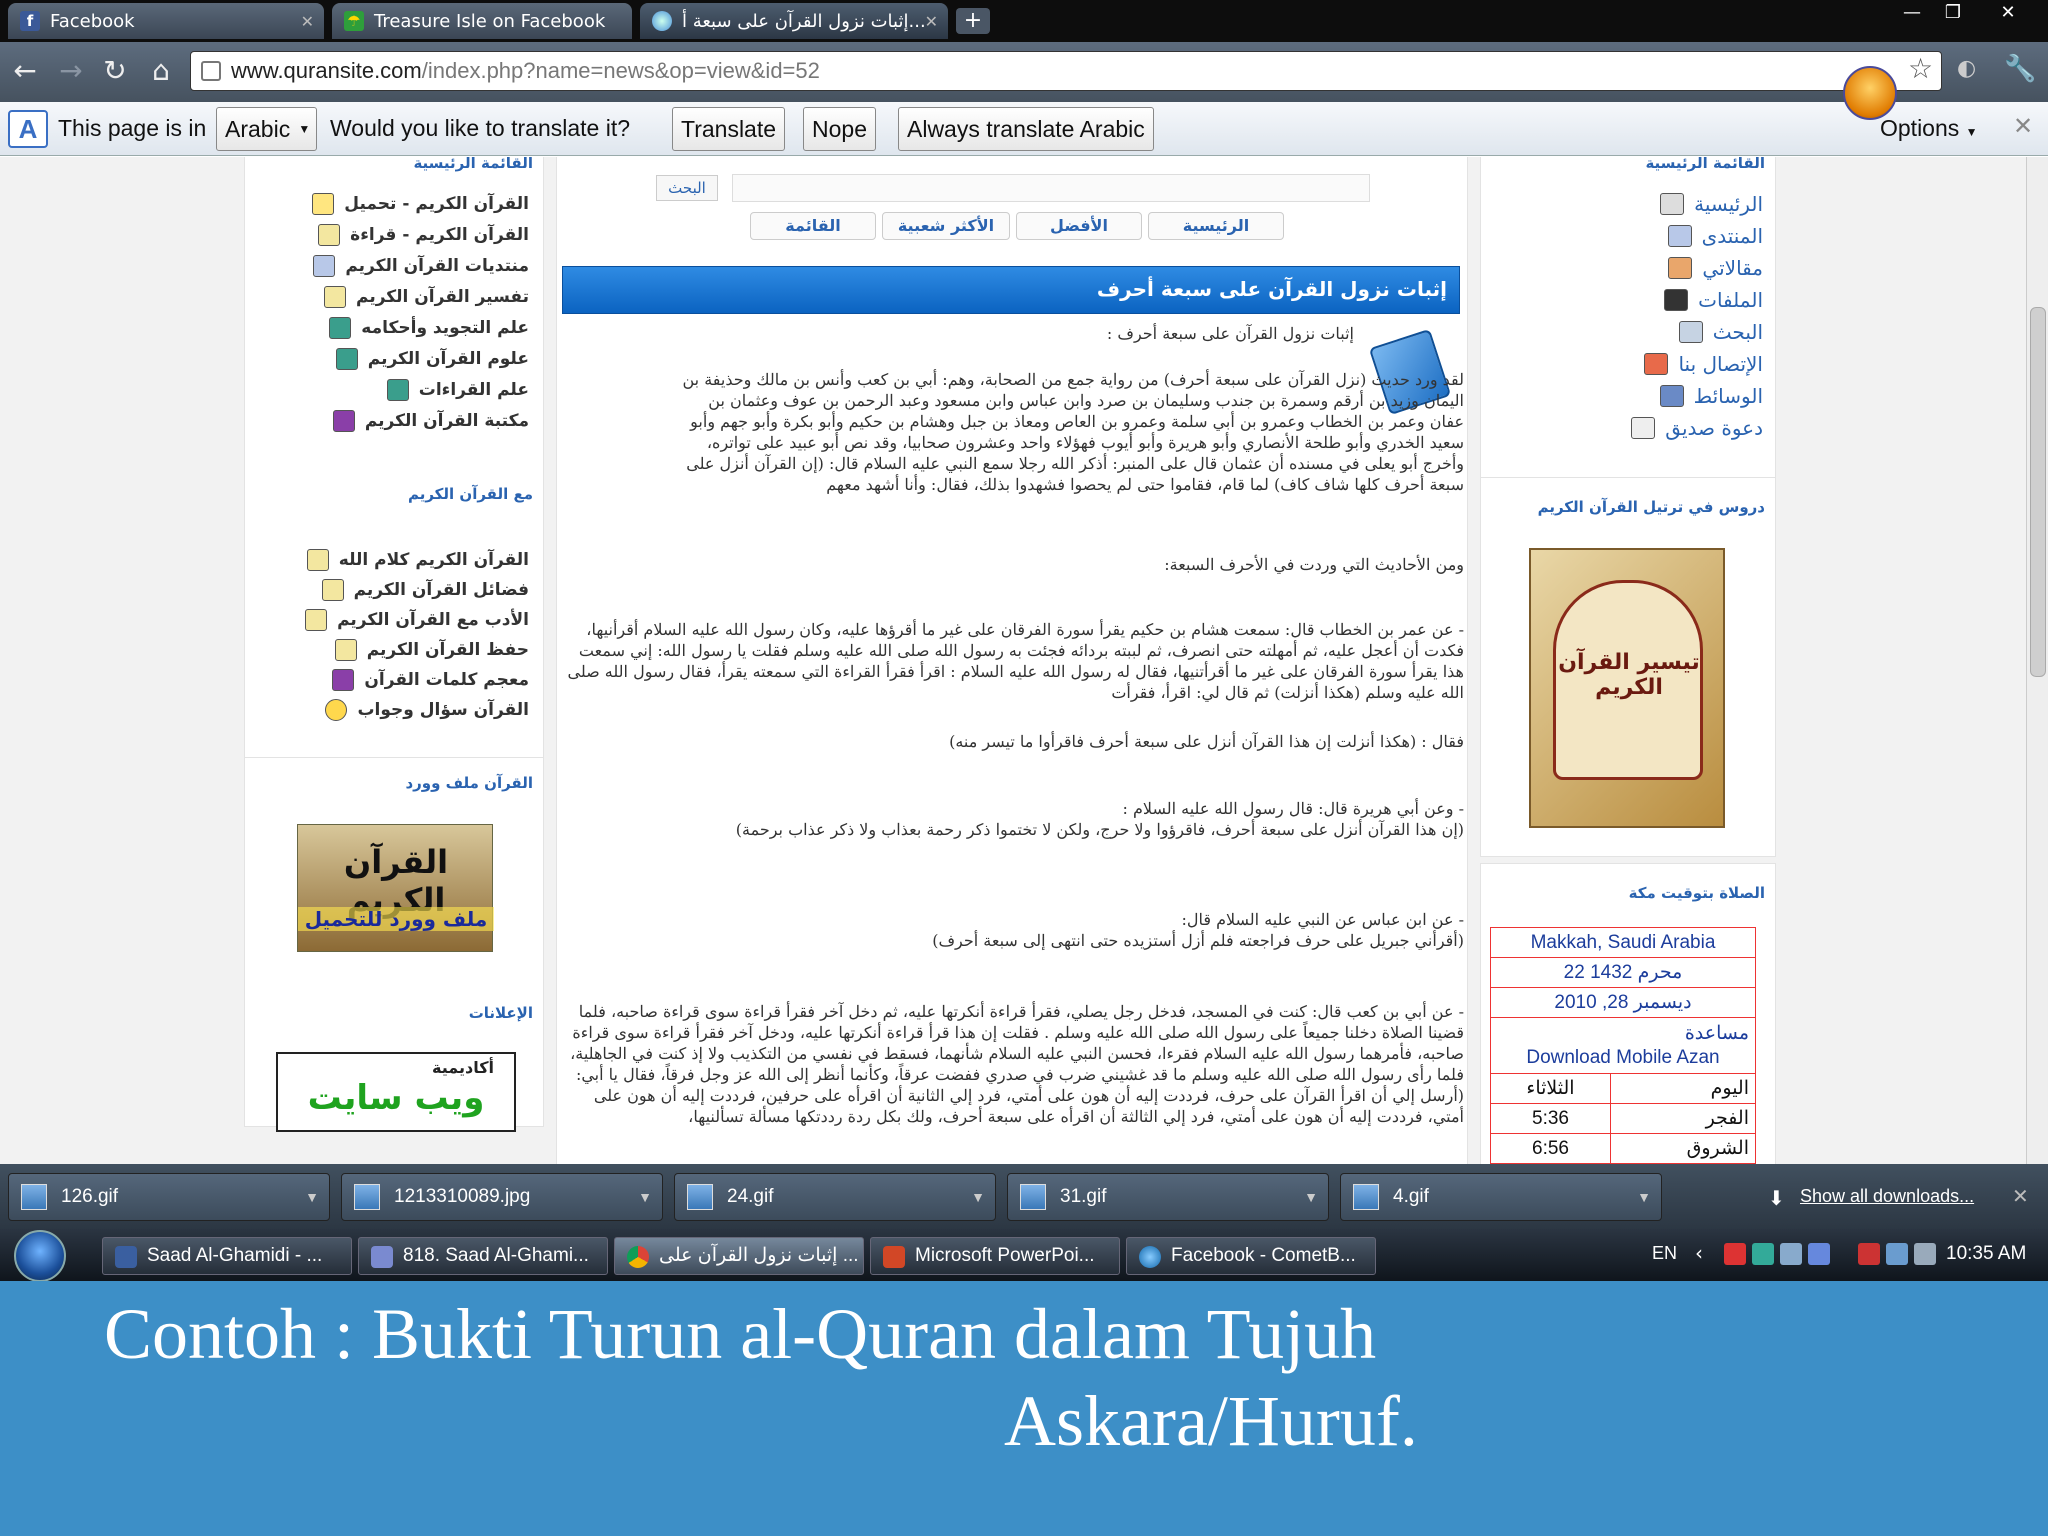 This screenshot has width=2048, height=1536. Describe the element at coordinates (445, 328) in the screenshot. I see `menu-item-label: علم التجويد وأحكامه` at that location.